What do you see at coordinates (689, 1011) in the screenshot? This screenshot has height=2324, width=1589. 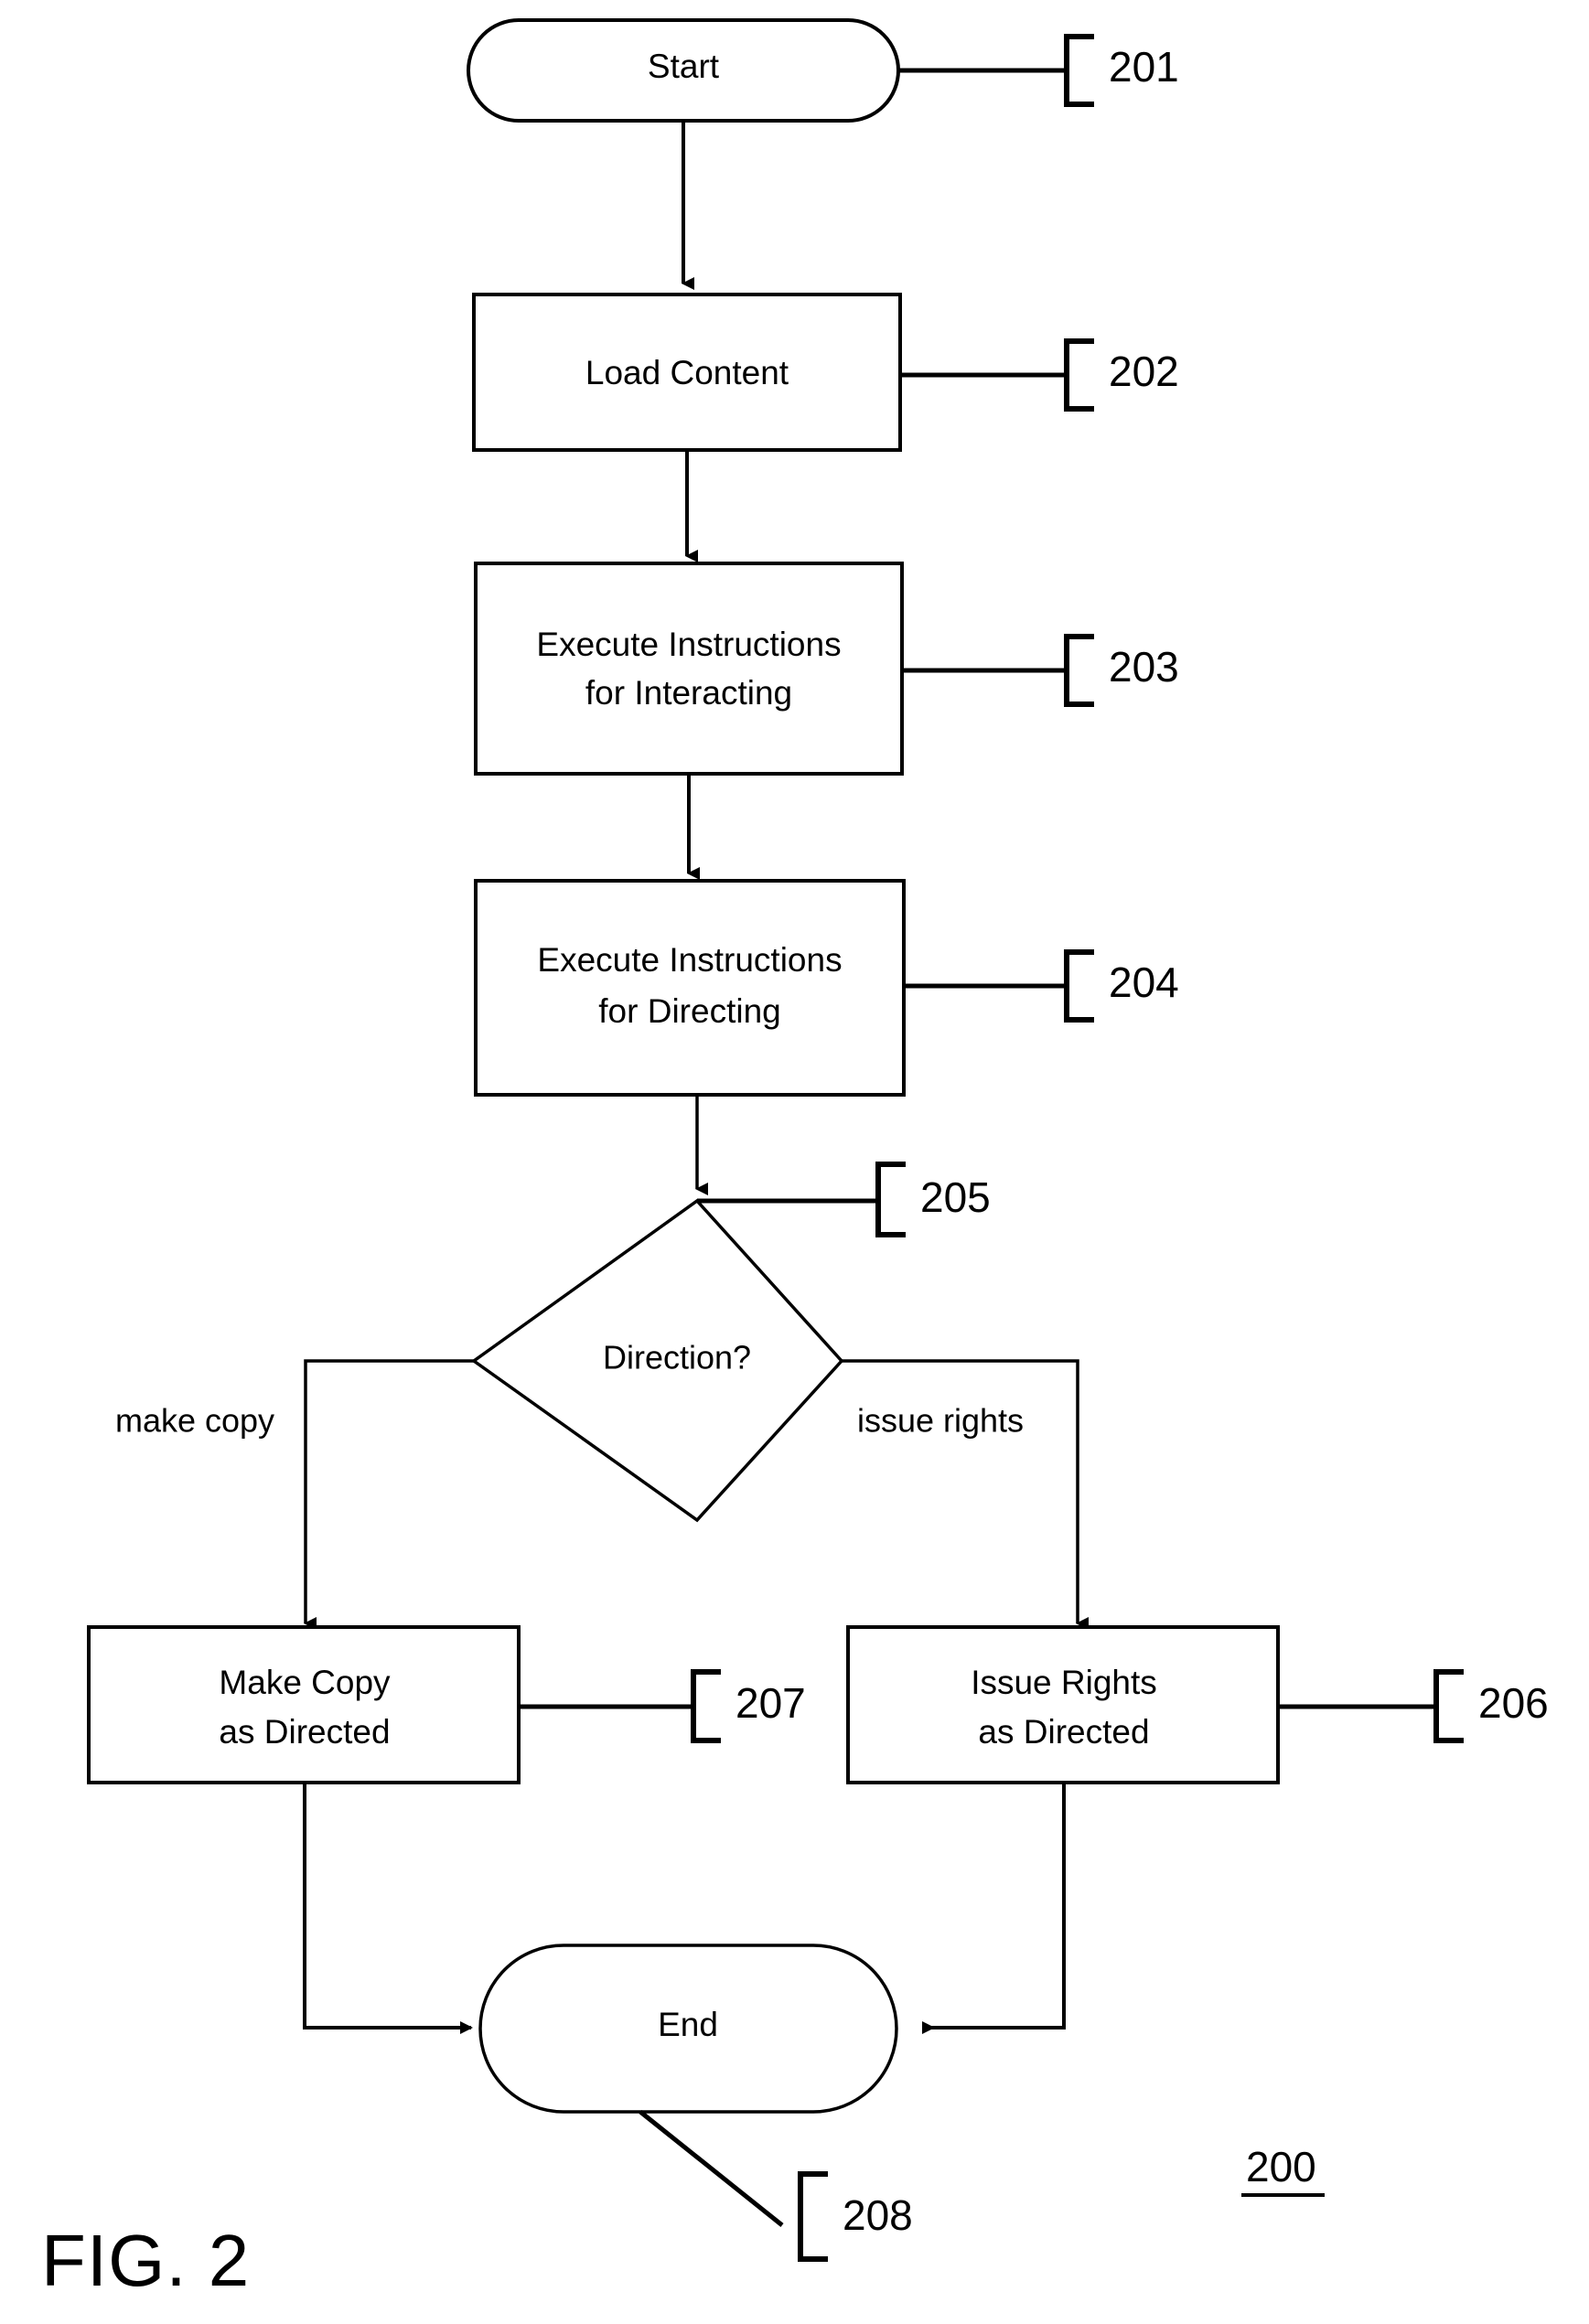 I see `execute-directing-label-line2: for Directing` at bounding box center [689, 1011].